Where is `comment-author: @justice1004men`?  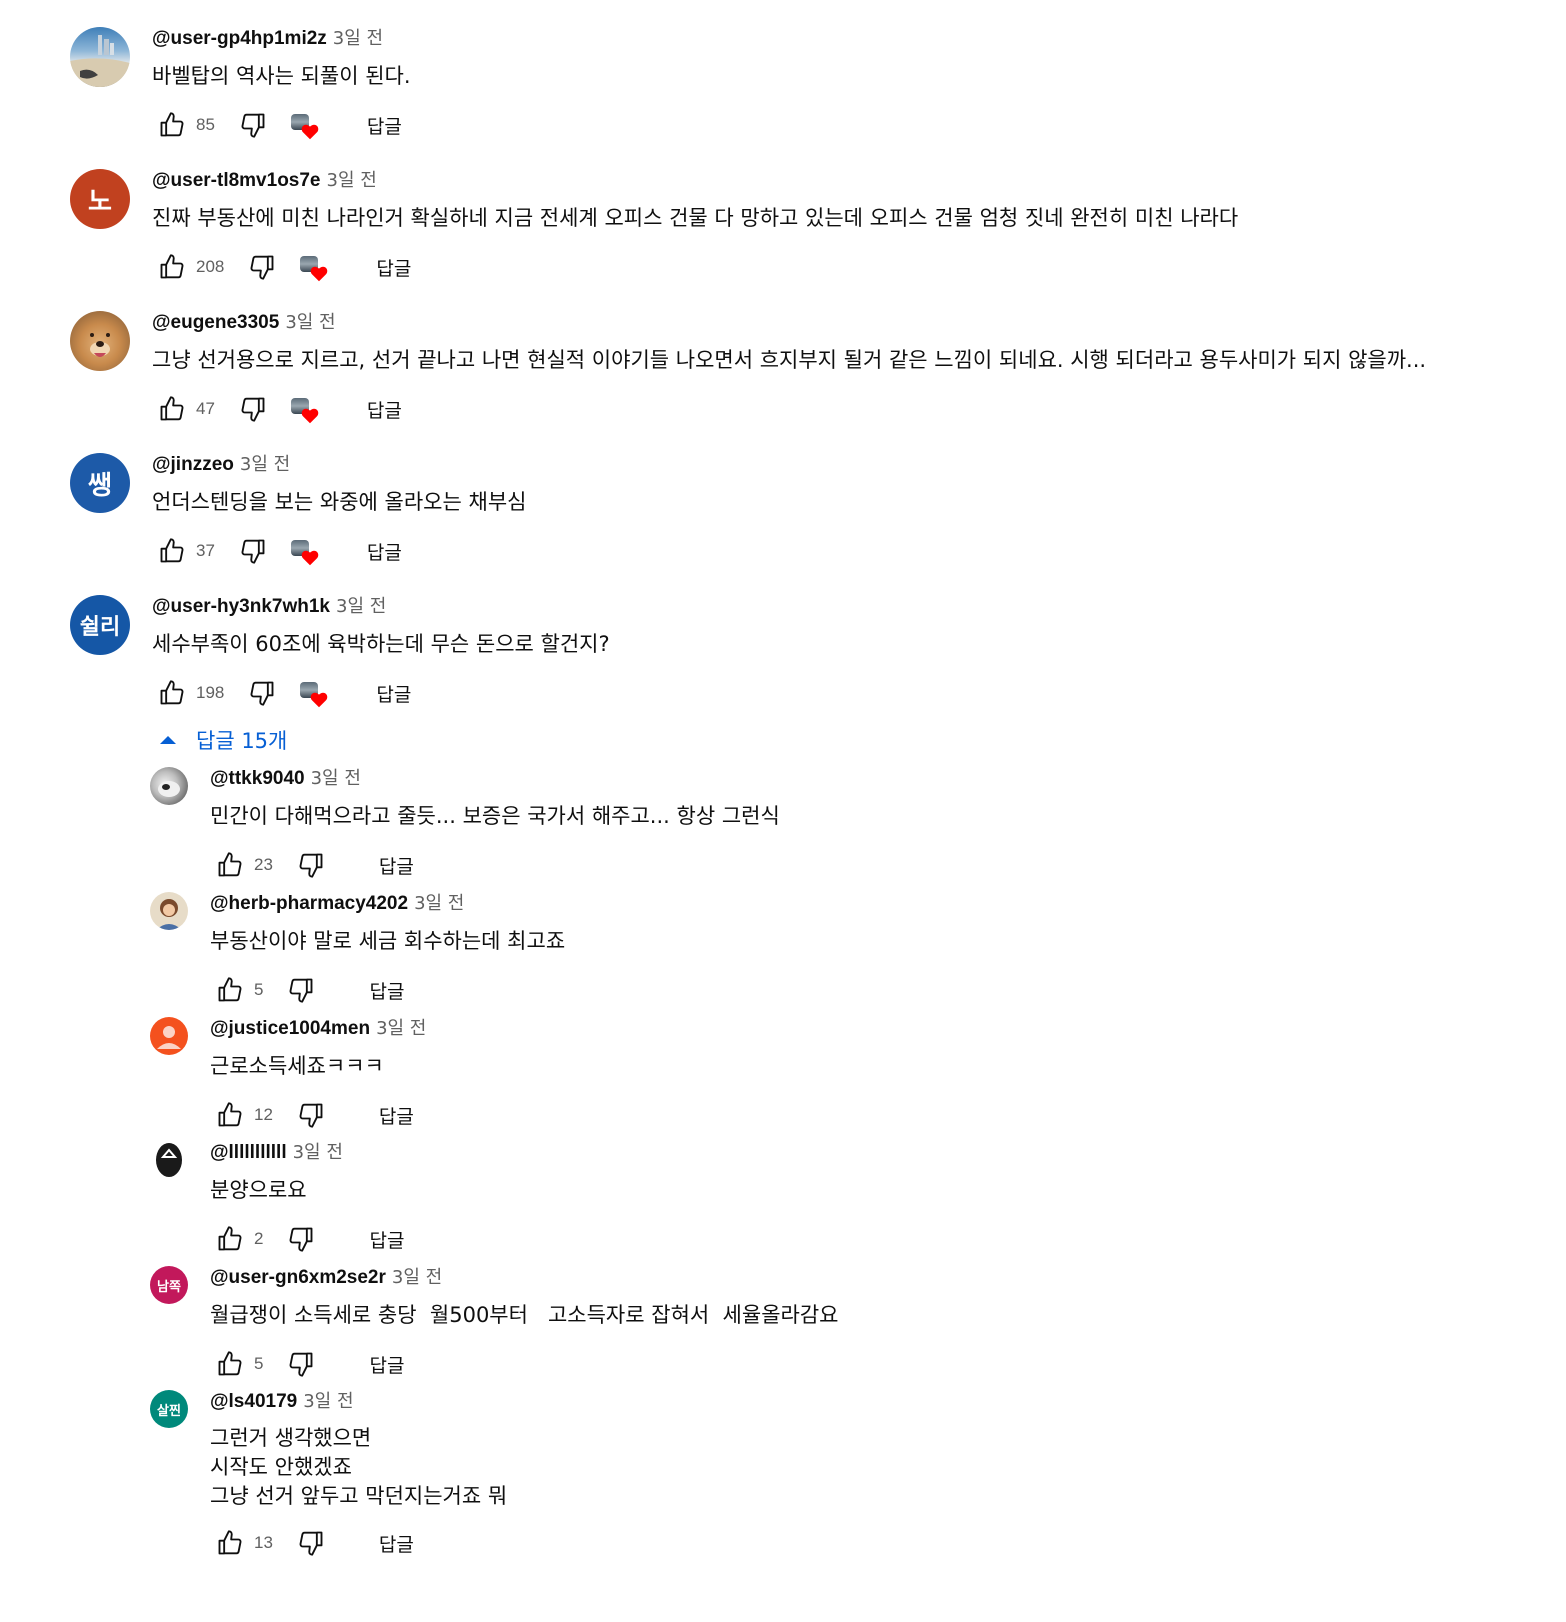
comment-author: @justice1004men is located at coordinates (290, 1028).